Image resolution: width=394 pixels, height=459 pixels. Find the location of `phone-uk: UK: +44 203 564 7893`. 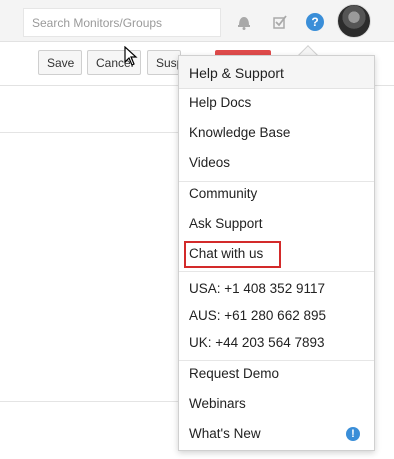

phone-uk: UK: +44 203 564 7893 is located at coordinates (257, 342).